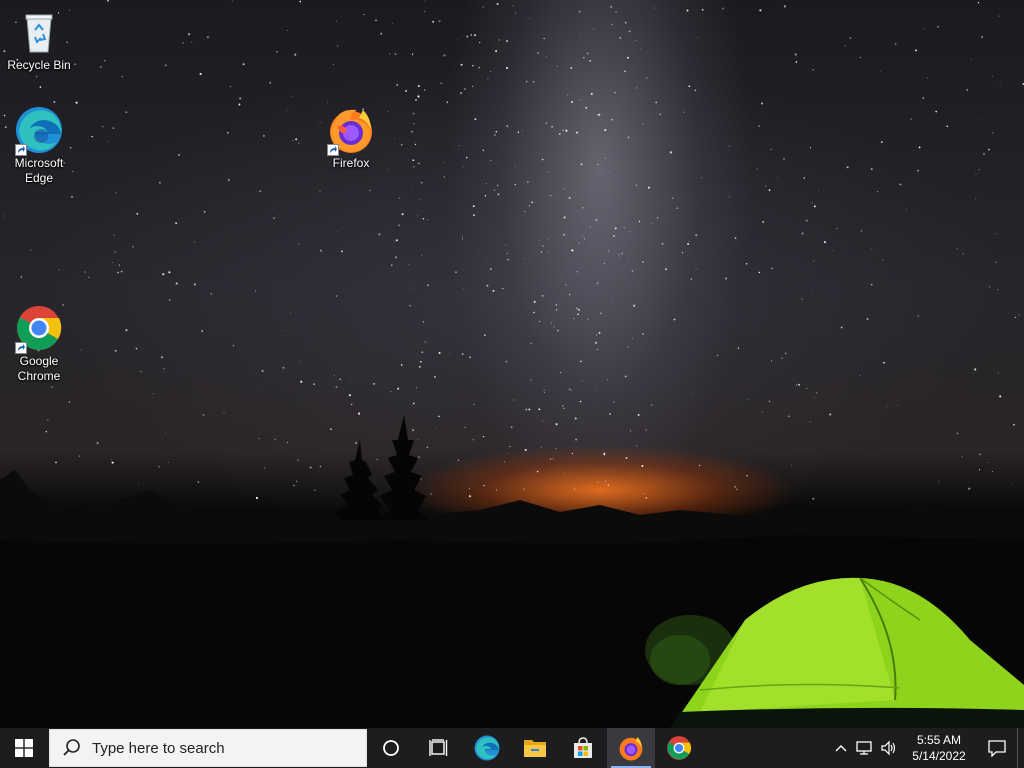  I want to click on action-center-button, so click(997, 748).